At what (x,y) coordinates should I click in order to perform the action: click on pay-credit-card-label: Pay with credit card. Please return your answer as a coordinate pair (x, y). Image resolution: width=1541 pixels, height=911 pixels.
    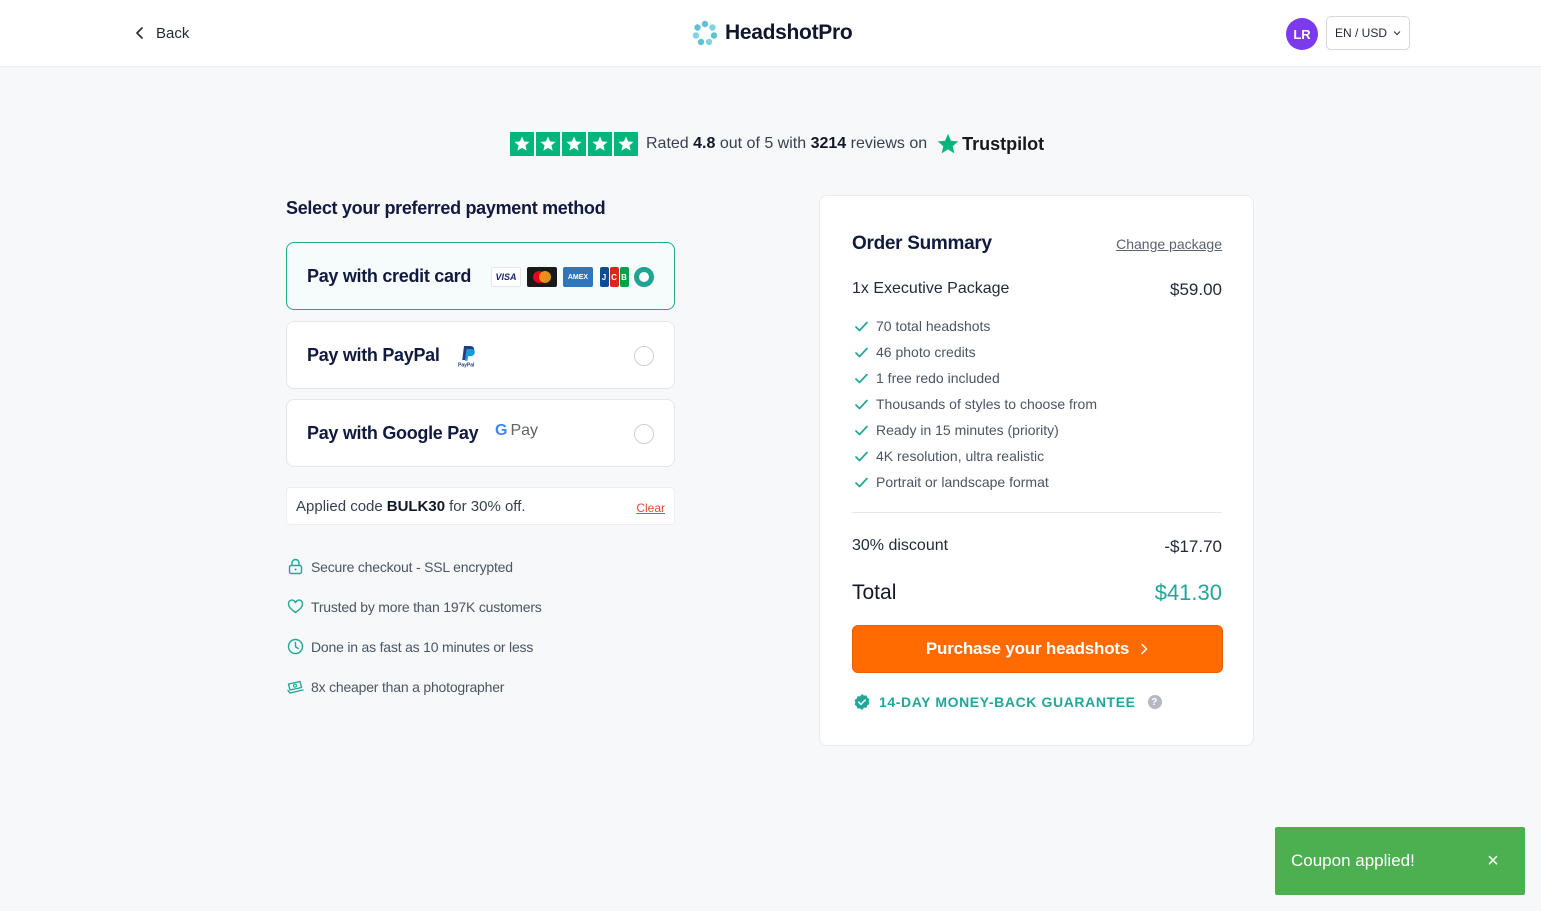
    Looking at the image, I should click on (389, 275).